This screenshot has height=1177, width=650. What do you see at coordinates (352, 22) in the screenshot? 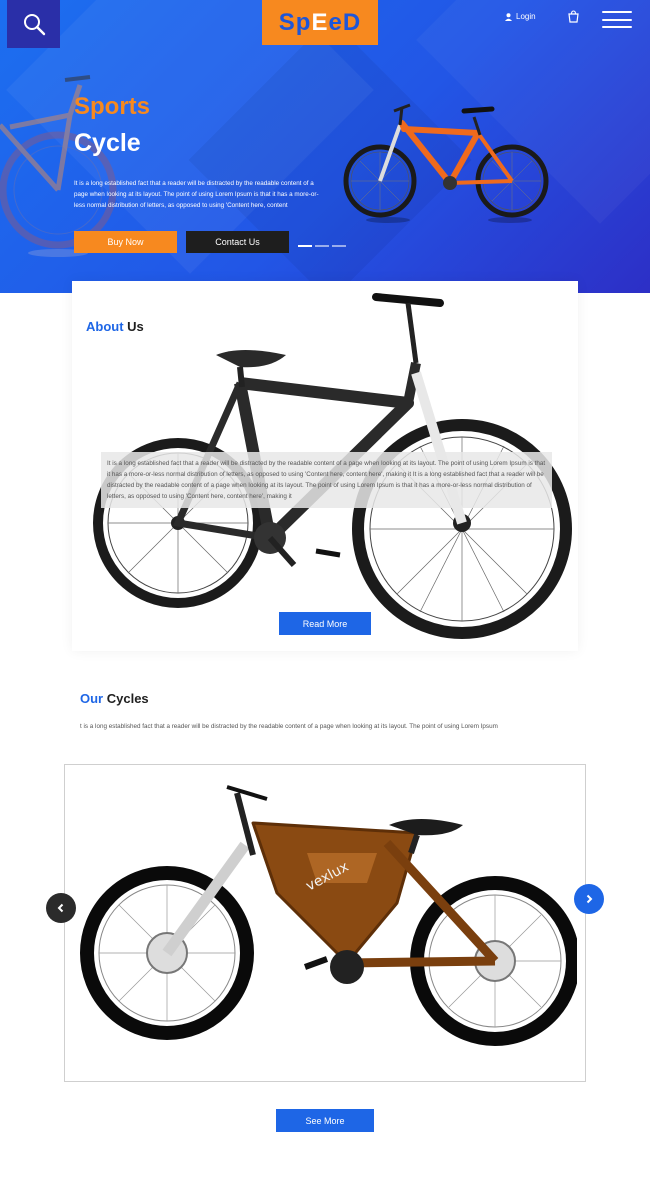
I see `logo-text: D` at bounding box center [352, 22].